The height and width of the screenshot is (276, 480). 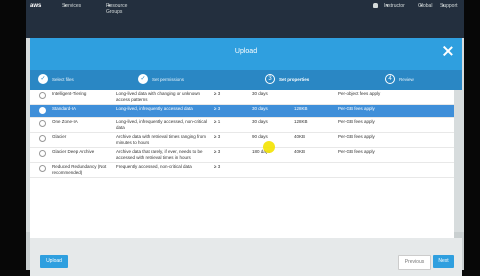 What do you see at coordinates (59, 136) in the screenshot?
I see `storage-class-name: Glacier` at bounding box center [59, 136].